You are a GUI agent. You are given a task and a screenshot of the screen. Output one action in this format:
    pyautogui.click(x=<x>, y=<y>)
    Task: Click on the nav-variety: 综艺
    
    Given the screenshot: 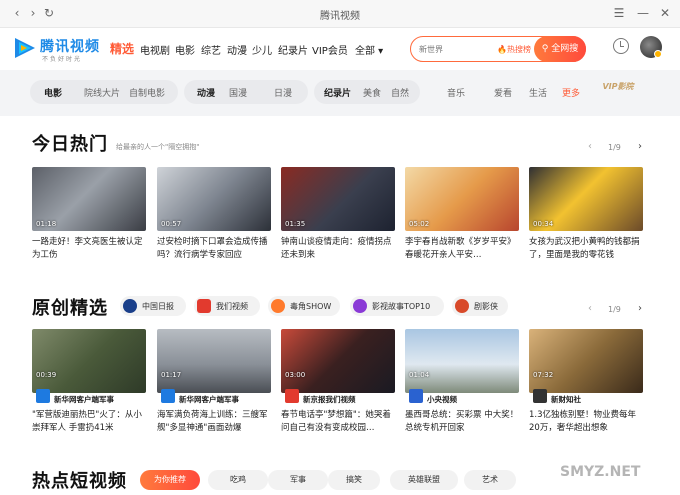 What is the action you would take?
    pyautogui.click(x=211, y=49)
    